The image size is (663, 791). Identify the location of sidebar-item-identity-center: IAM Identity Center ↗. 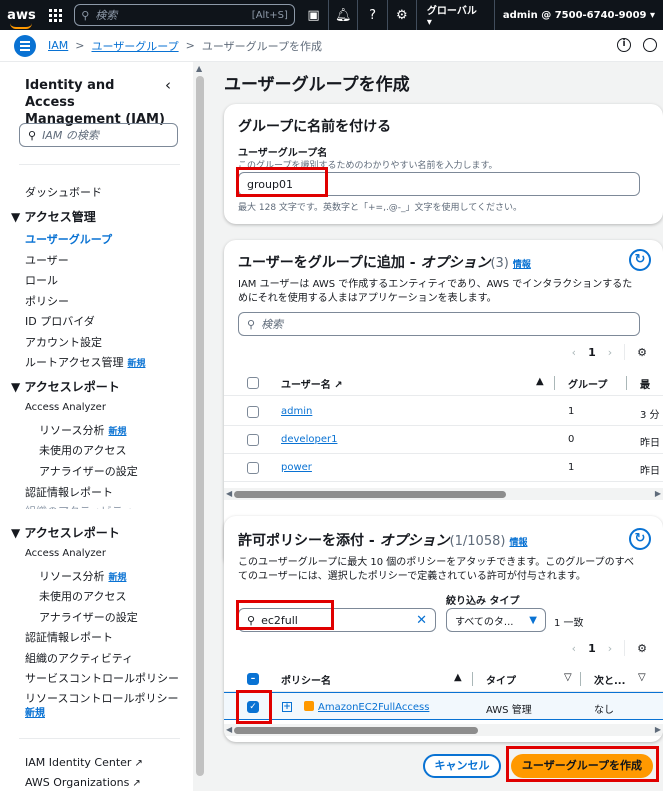
(84, 762).